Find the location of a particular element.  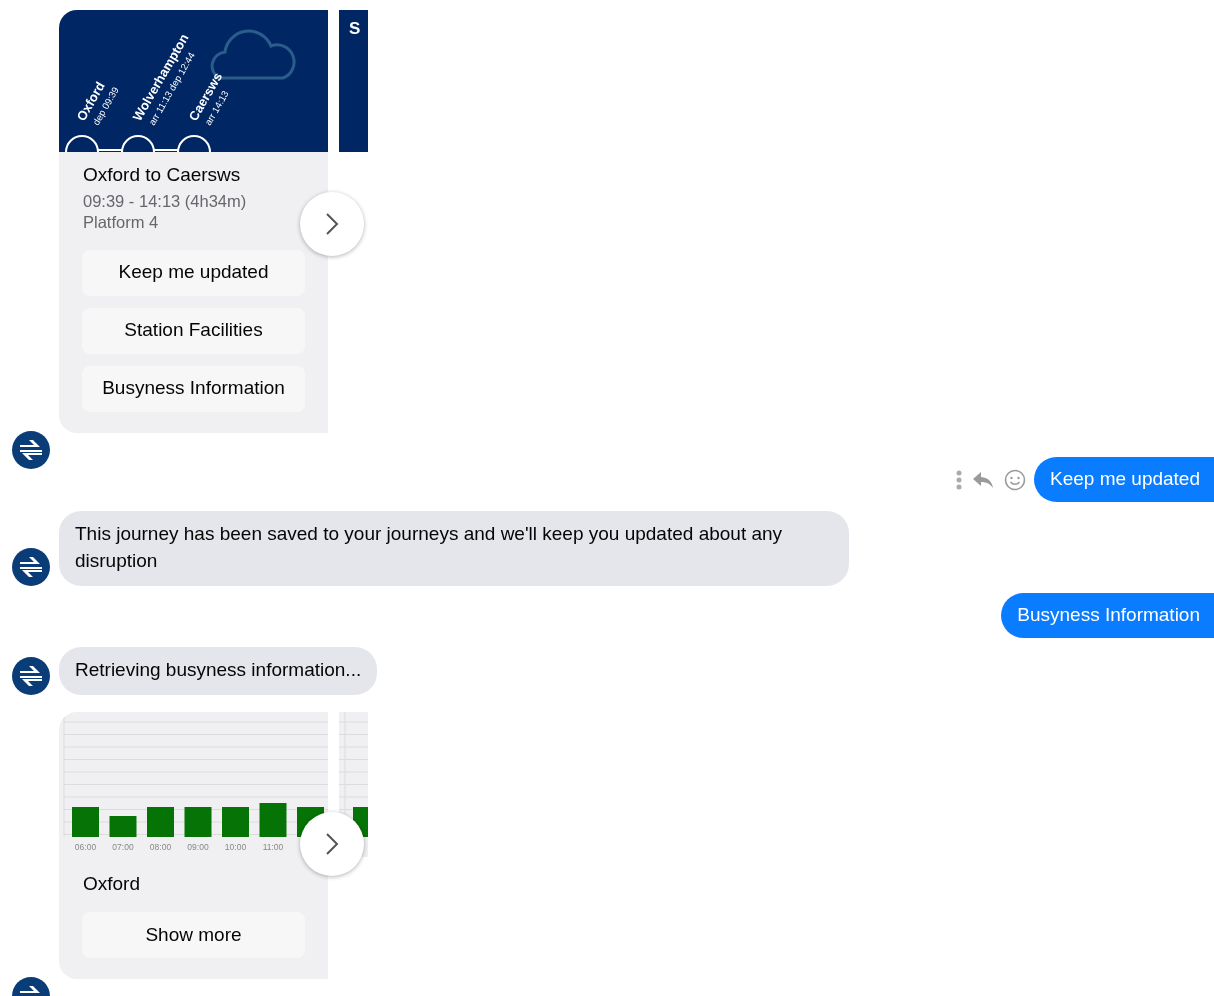

hour-label: 10:00 is located at coordinates (235, 847).